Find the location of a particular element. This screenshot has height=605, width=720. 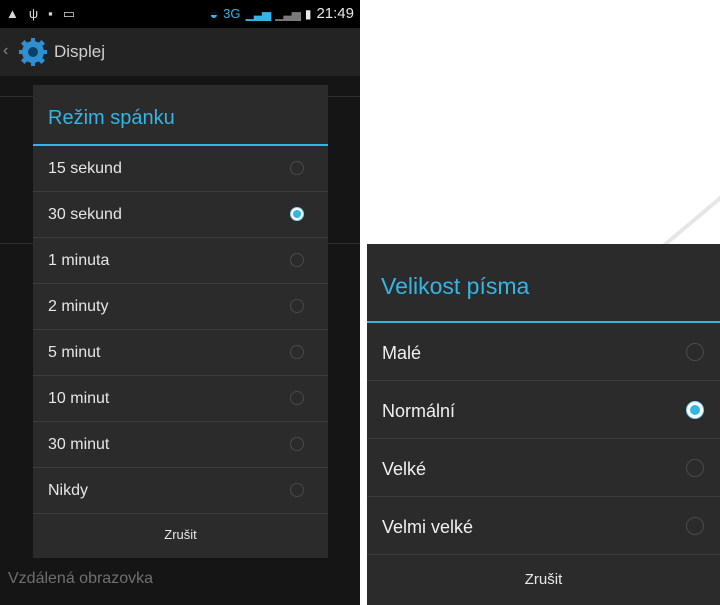

option-normal: Normální is located at coordinates (543, 410).